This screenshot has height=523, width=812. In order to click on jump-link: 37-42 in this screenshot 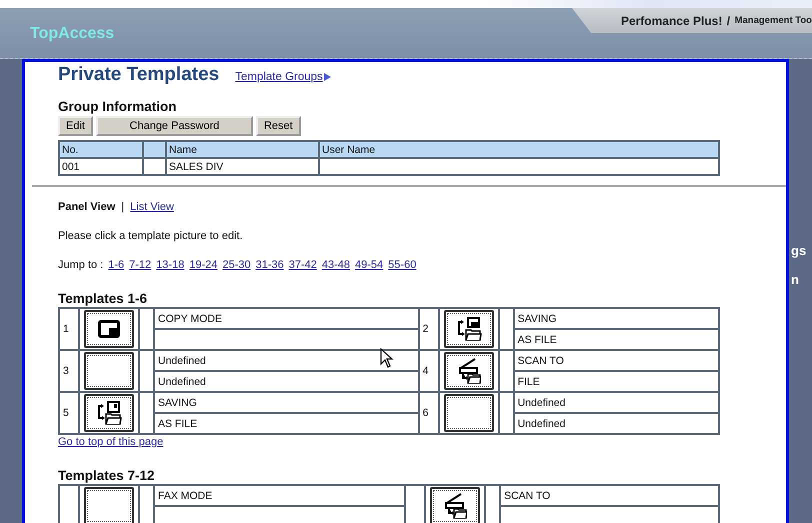, I will do `click(302, 265)`.